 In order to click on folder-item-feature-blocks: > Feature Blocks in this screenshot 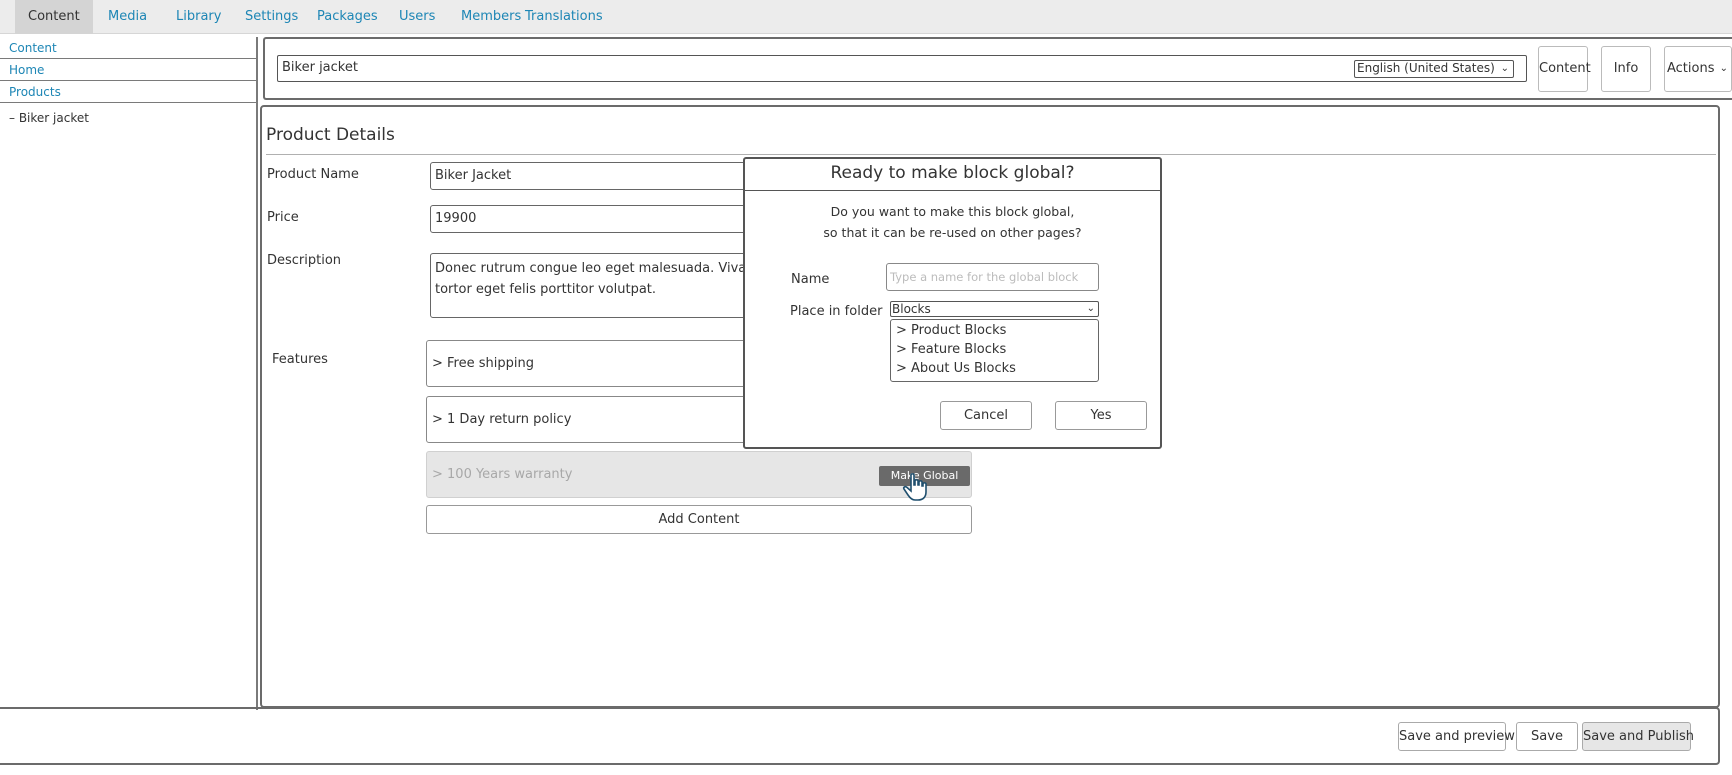, I will do `click(951, 349)`.